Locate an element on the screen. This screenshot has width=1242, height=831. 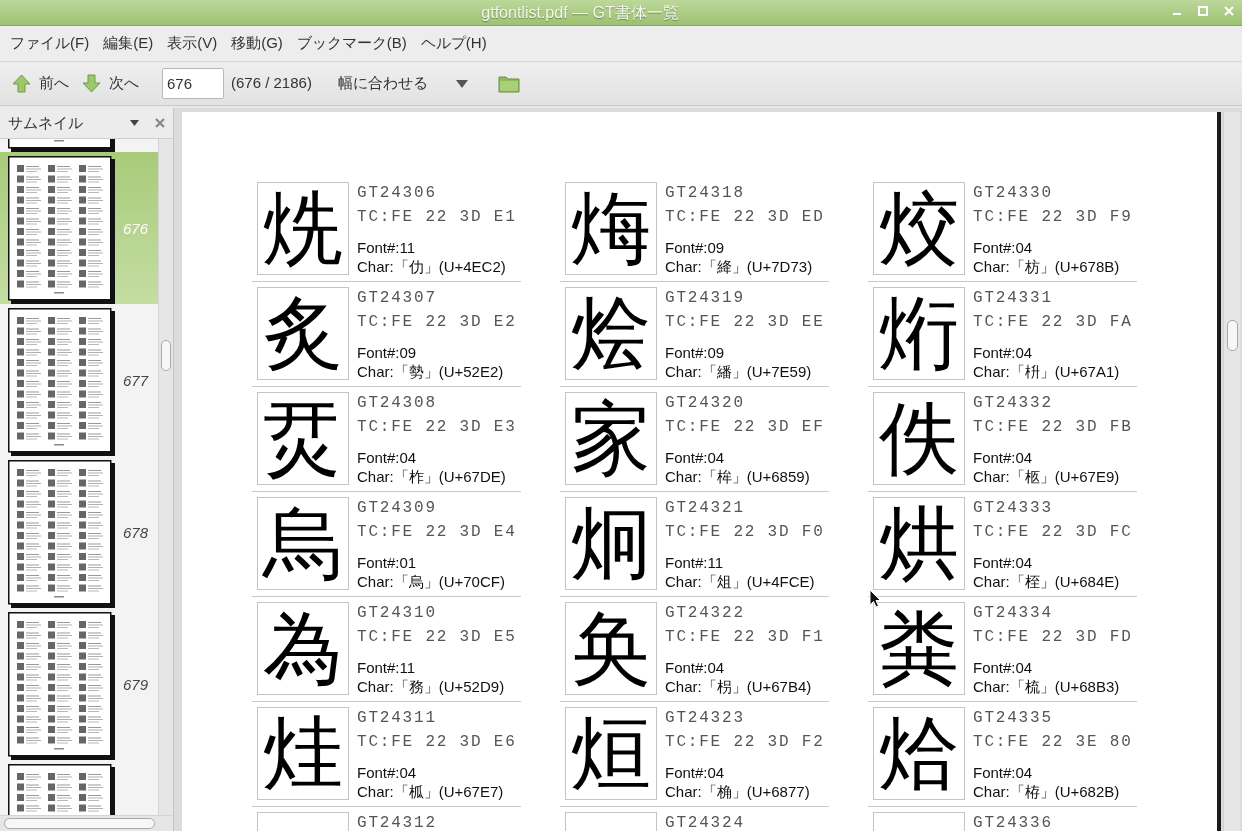
tc-code: TC:FE 22 3D E2 is located at coordinates (437, 322).